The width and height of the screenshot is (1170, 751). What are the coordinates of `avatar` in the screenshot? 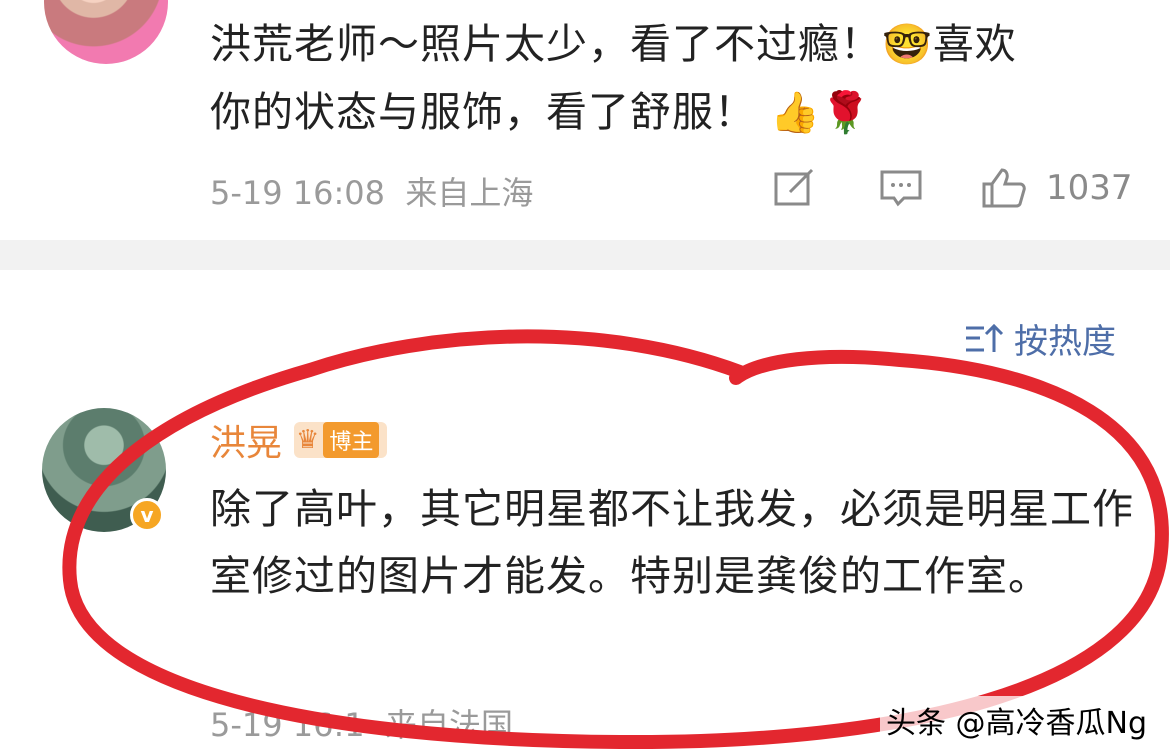 It's located at (106, 32).